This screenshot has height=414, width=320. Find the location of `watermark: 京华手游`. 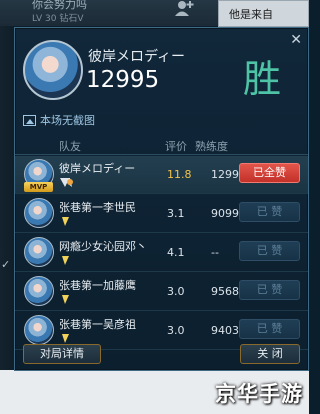

watermark: 京华手游 is located at coordinates (259, 394).